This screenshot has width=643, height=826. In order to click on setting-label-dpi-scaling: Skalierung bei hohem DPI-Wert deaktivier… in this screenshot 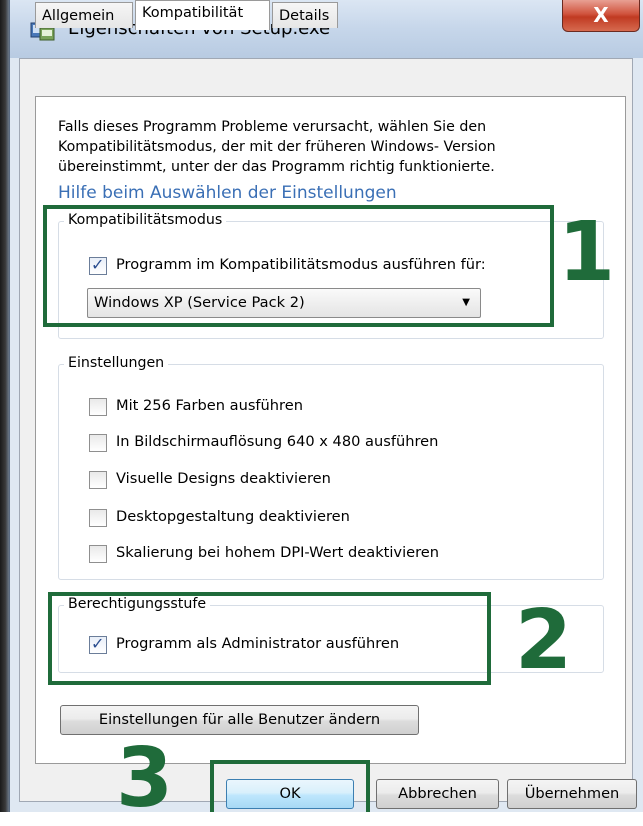, I will do `click(278, 552)`.